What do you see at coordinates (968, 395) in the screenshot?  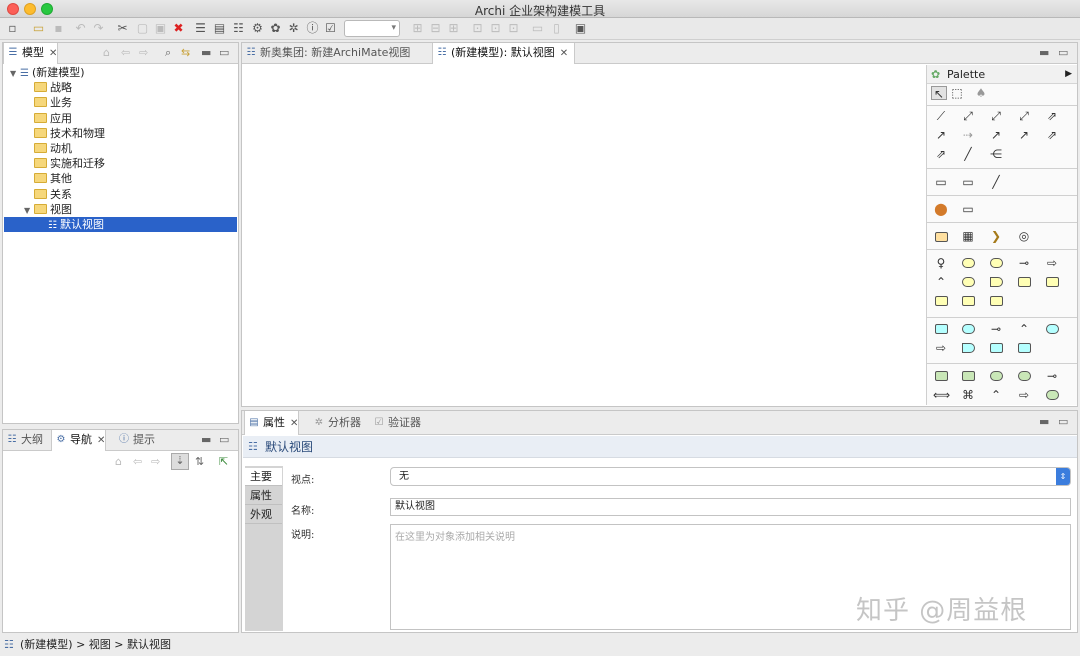 I see `communication-network-icon: ⌘` at bounding box center [968, 395].